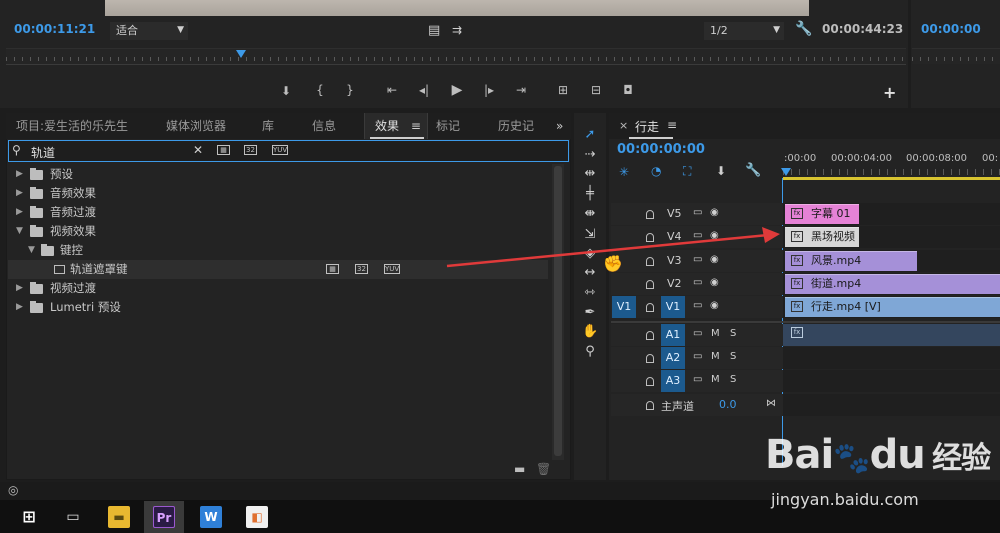  I want to click on nest-icon: ✳, so click(624, 172).